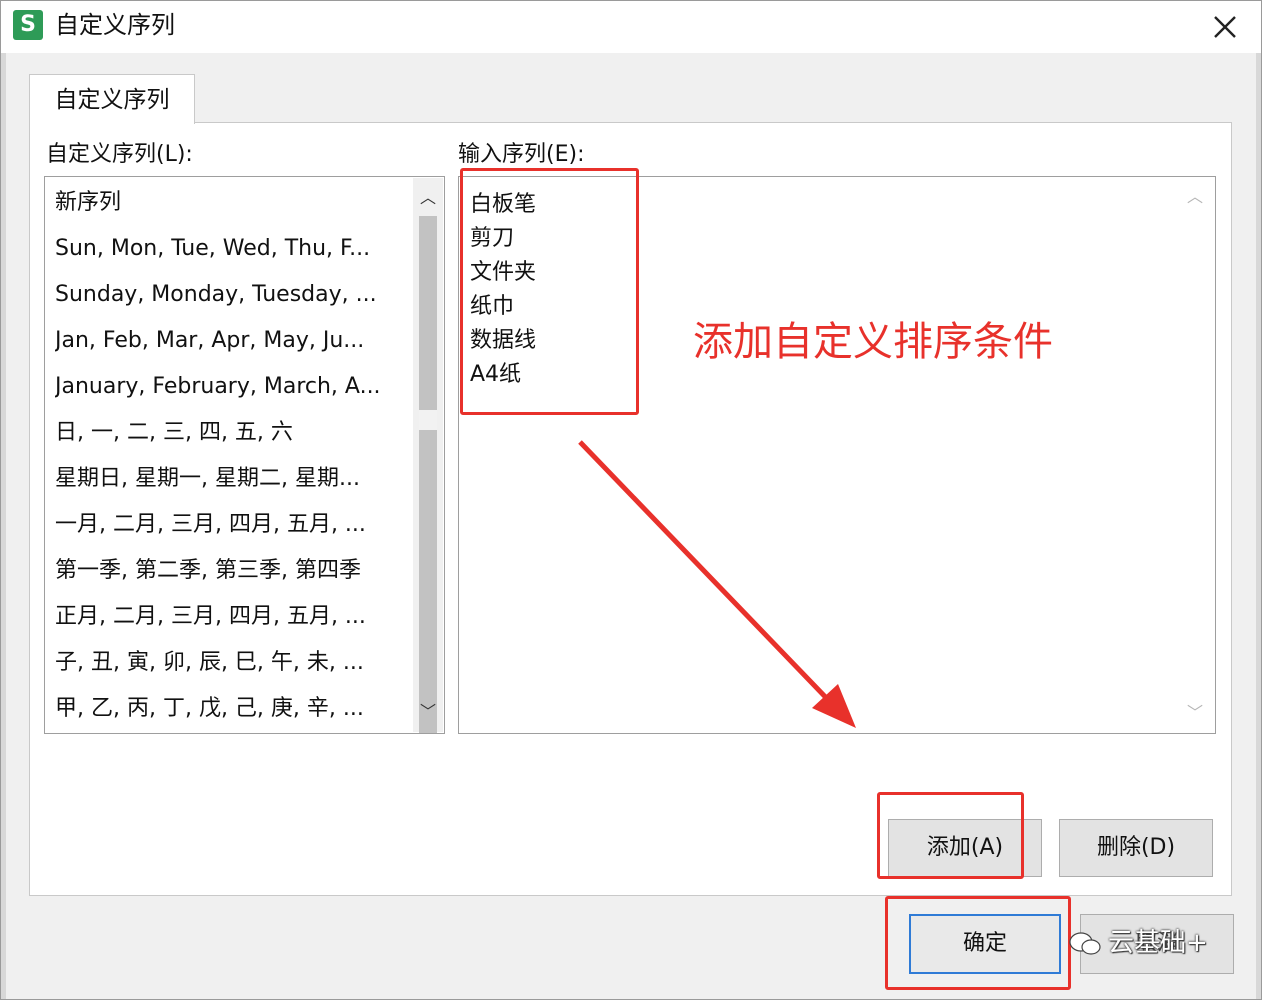 The height and width of the screenshot is (1004, 1264). What do you see at coordinates (631, 27) in the screenshot?
I see `title-bar: S 自定义序列` at bounding box center [631, 27].